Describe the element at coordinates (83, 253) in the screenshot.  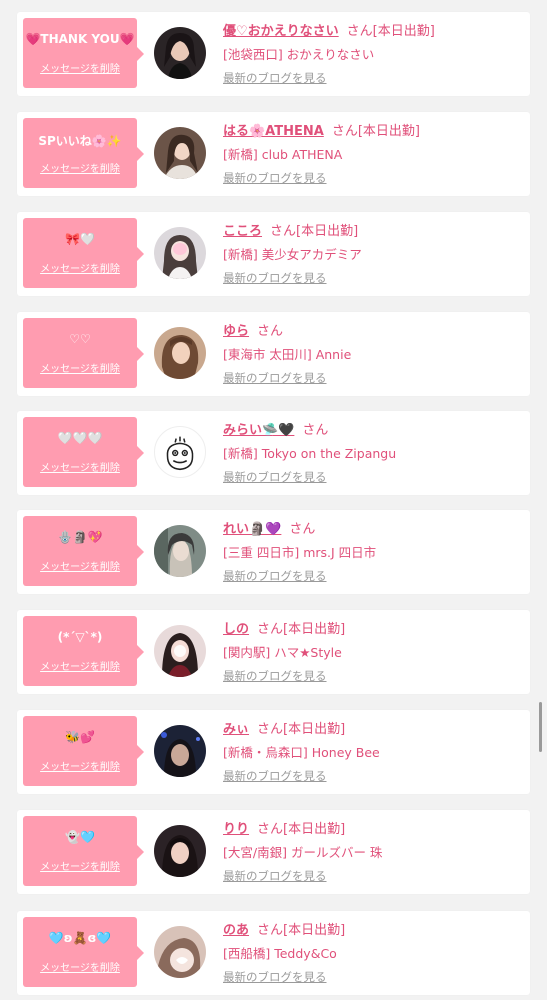
I see `message-bubble: 🎀🤍 メッセージを削除` at that location.